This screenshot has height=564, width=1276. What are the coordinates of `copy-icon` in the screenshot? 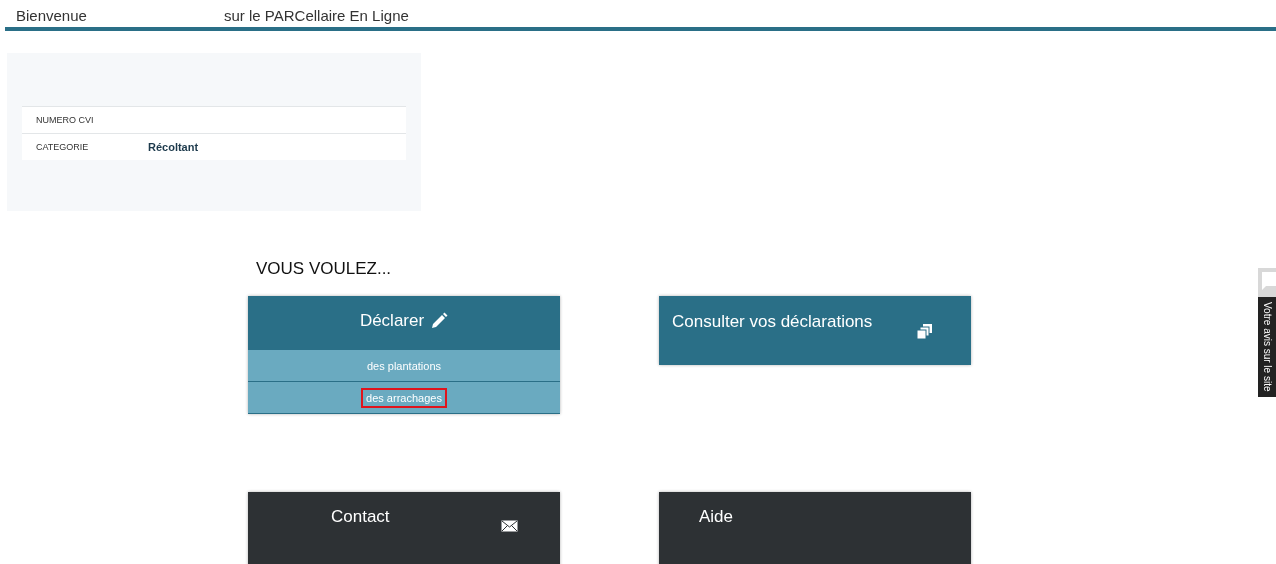 It's located at (924, 331).